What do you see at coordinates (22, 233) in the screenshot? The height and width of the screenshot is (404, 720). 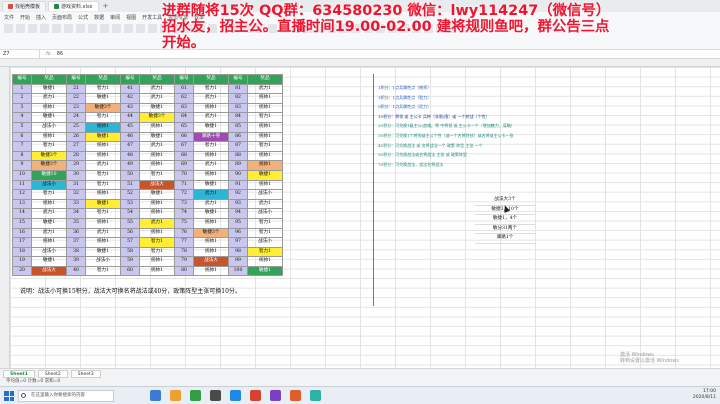 I see `table-number-cell: 16` at bounding box center [22, 233].